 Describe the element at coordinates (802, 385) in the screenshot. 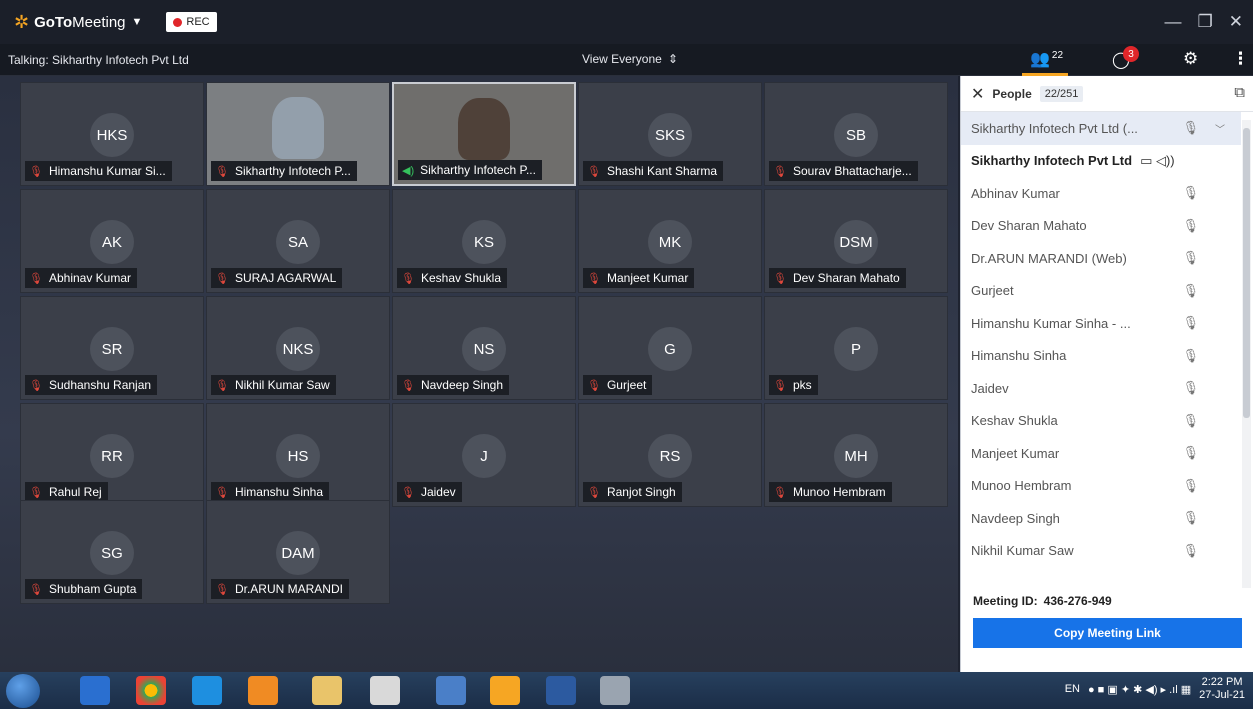

I see `participant-name: pks` at that location.